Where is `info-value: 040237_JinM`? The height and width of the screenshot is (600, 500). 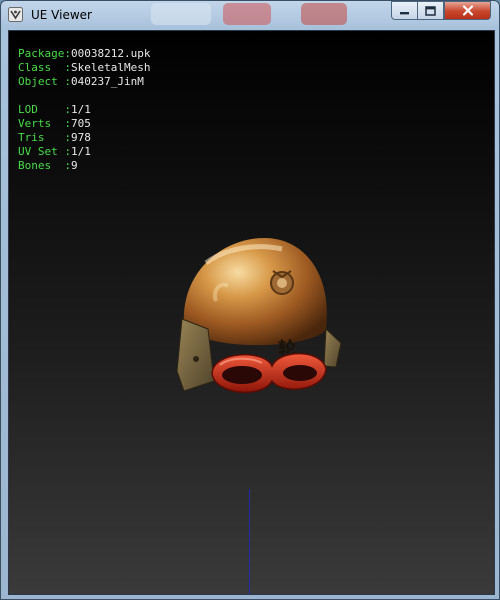 info-value: 040237_JinM is located at coordinates (107, 81).